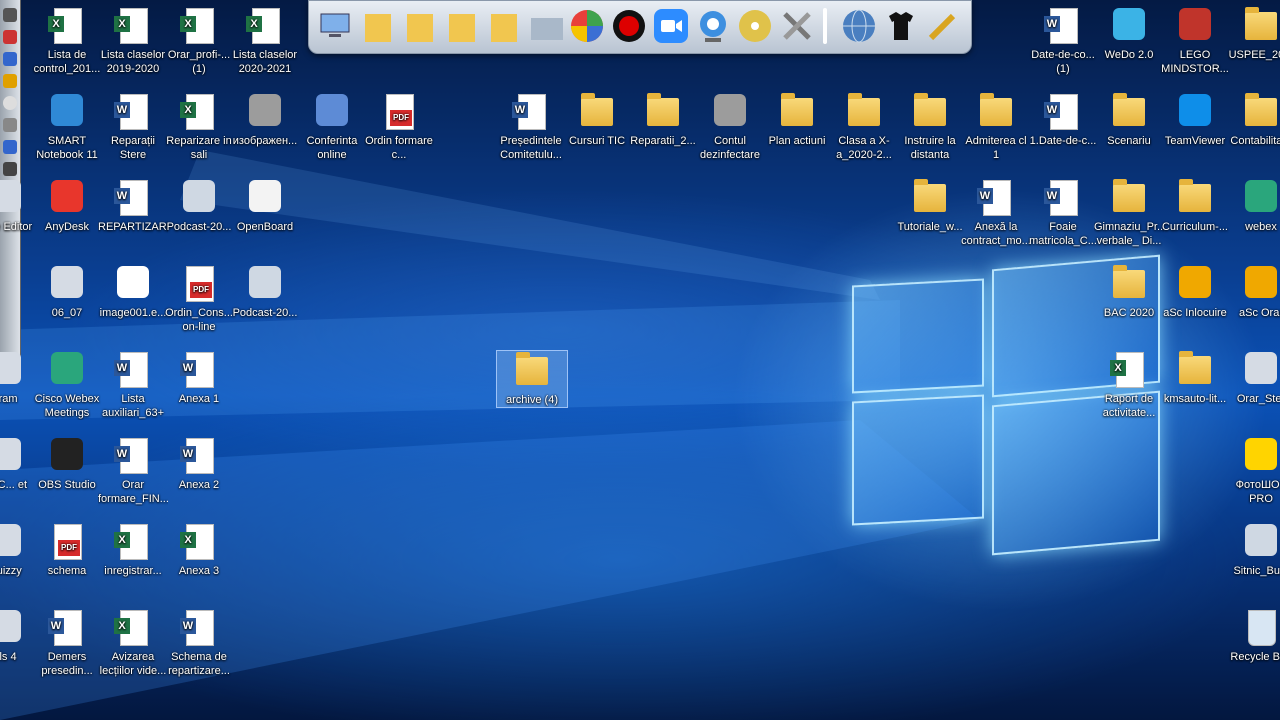 The height and width of the screenshot is (720, 1280). I want to click on desktop-icon: WeDo 2.0, so click(1129, 34).